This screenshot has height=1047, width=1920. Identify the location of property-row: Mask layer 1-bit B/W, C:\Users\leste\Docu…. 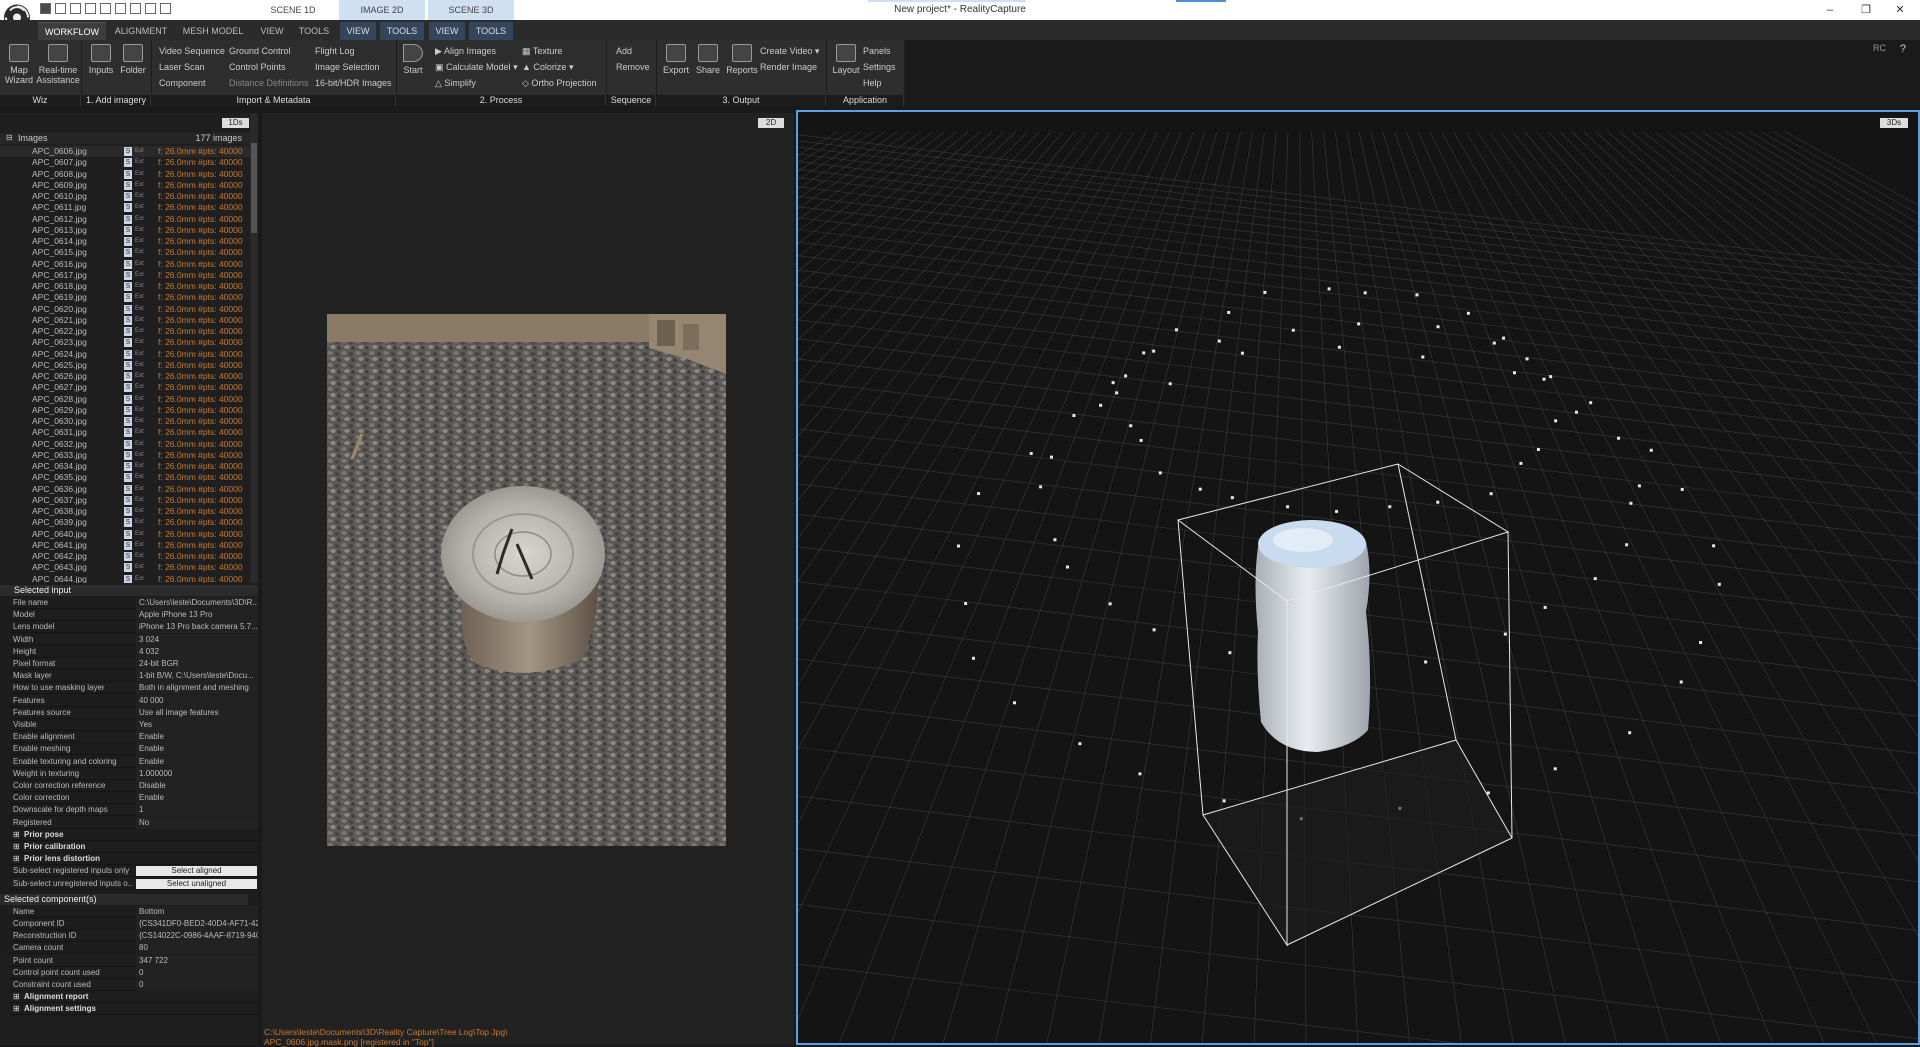
(134, 676).